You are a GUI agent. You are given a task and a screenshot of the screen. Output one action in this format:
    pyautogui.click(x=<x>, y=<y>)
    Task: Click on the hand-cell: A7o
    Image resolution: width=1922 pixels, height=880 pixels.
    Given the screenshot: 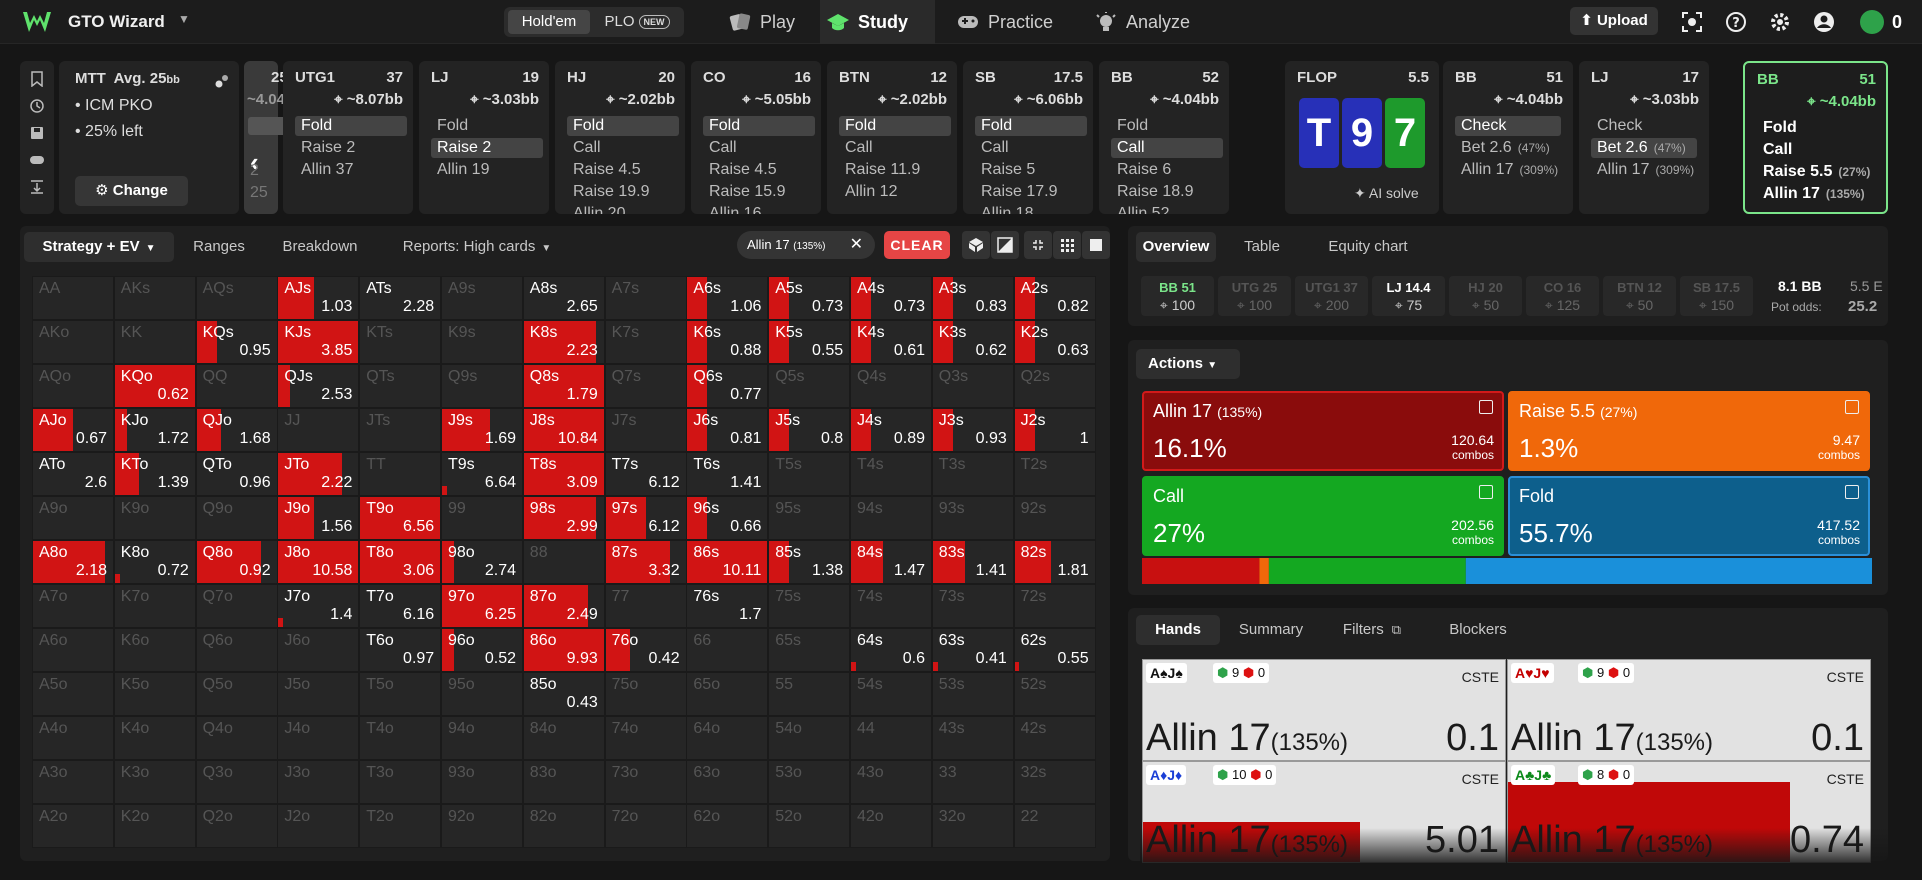 What is the action you would take?
    pyautogui.click(x=73, y=606)
    